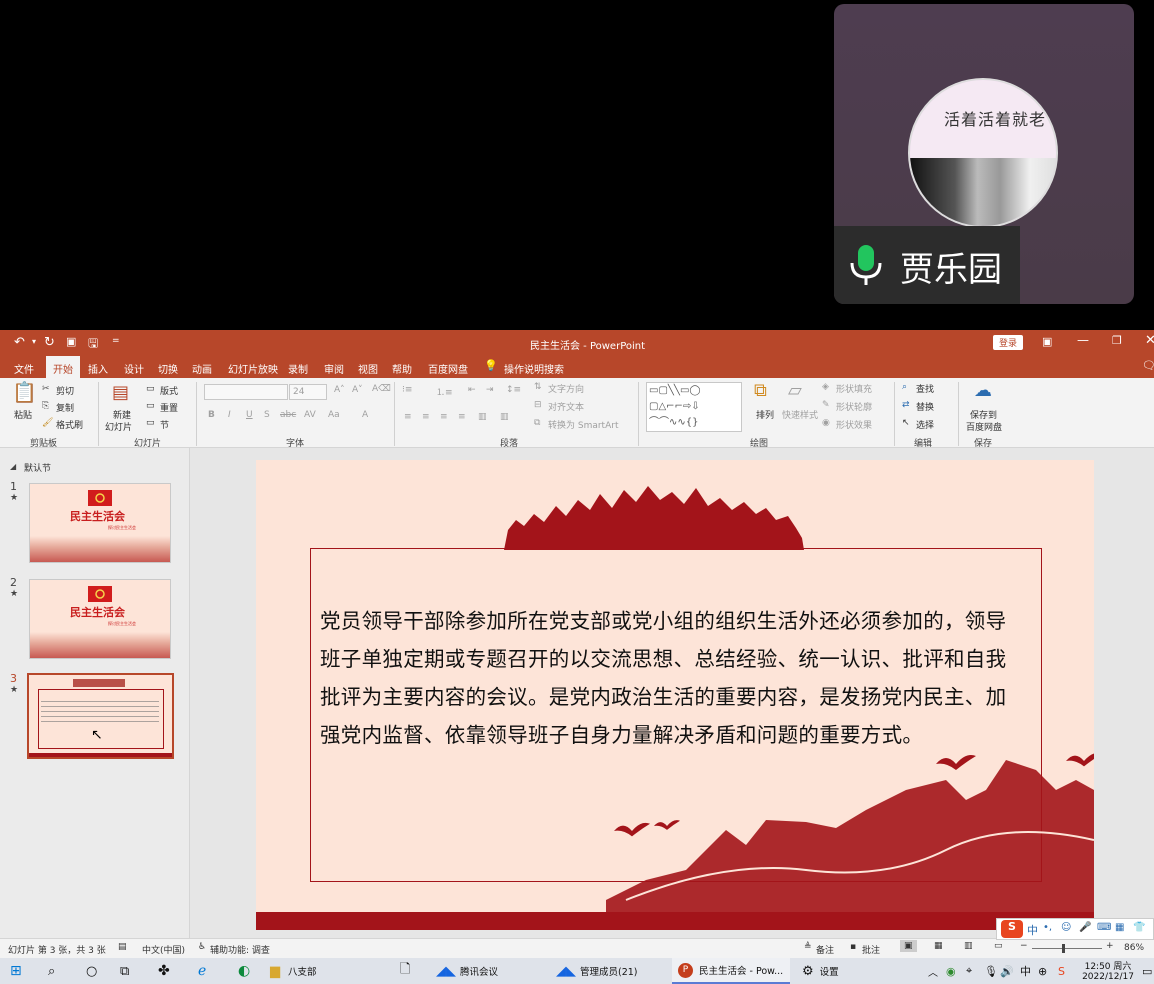 Image resolution: width=1154 pixels, height=984 pixels. What do you see at coordinates (1007, 971) in the screenshot?
I see `volume-icon: 🔊` at bounding box center [1007, 971].